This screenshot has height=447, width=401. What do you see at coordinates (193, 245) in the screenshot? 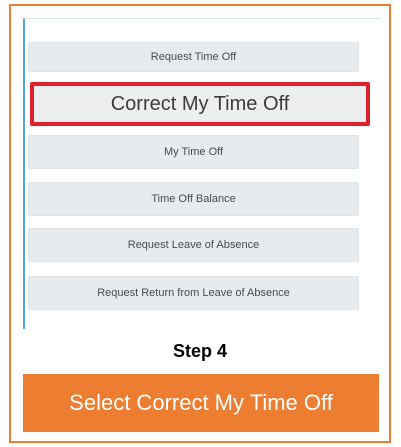
I see `request-leave-of-absence-button: Request Leave of Absence` at bounding box center [193, 245].